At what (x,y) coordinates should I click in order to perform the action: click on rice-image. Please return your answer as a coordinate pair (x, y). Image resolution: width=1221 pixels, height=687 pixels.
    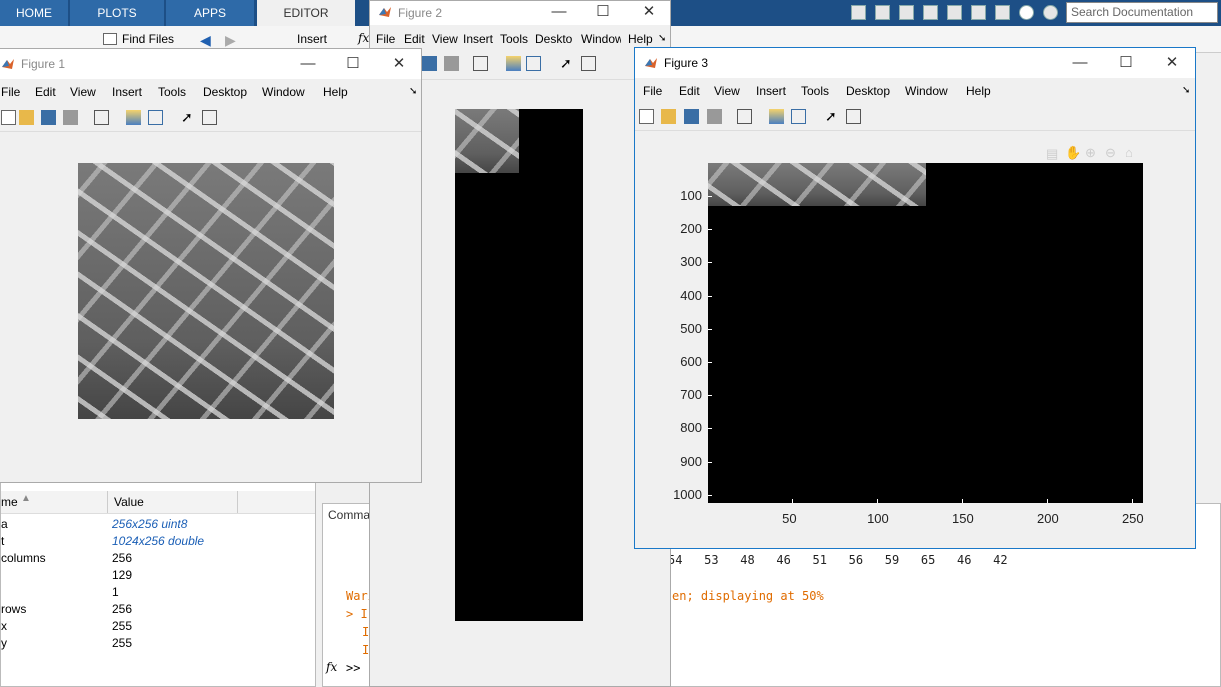
    Looking at the image, I should click on (206, 291).